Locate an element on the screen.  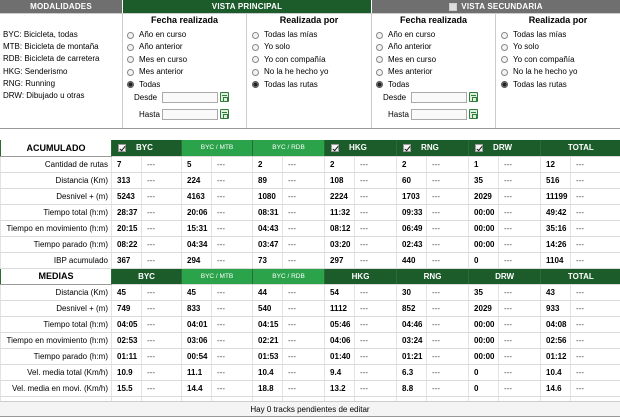
vp-fecha-option: Año anterior is located at coordinates (155, 47).